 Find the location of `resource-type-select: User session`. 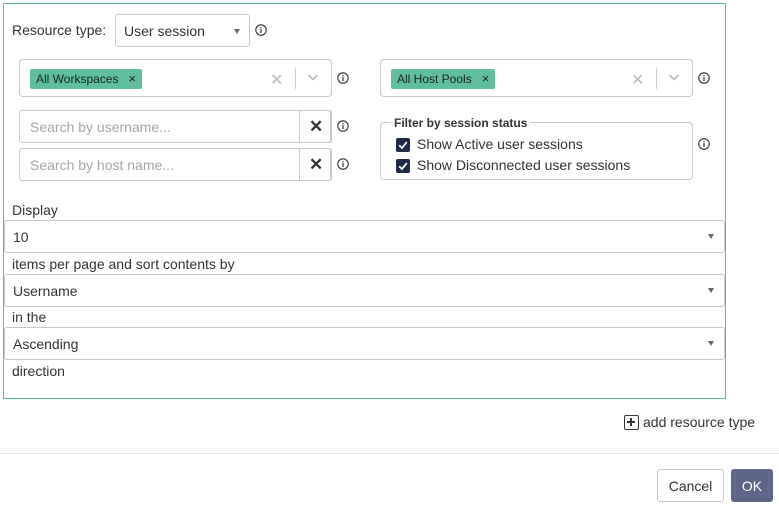

resource-type-select: User session is located at coordinates (182, 30).